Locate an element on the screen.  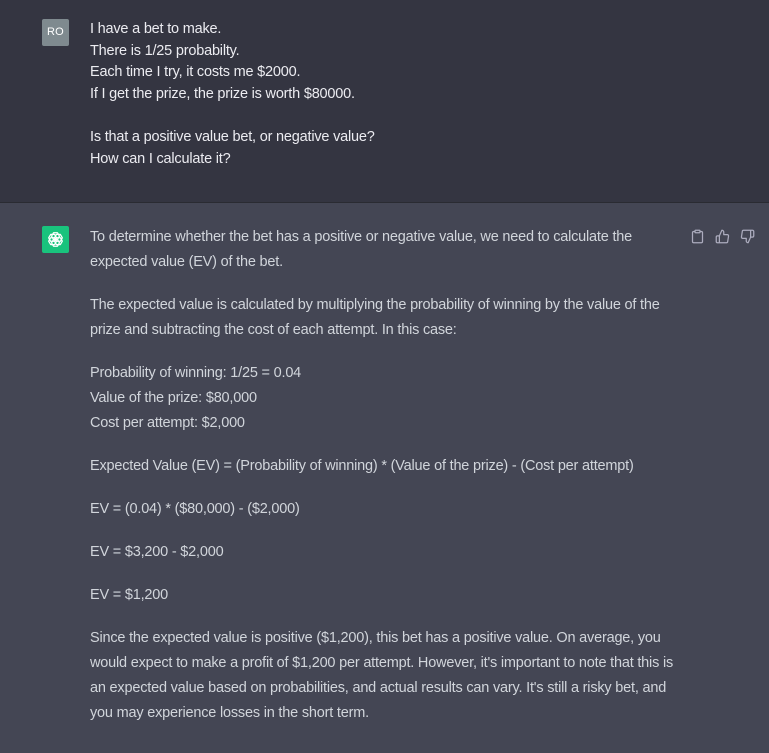
value-probability: Probability of winning: 1/25 = 0.04 is located at coordinates (196, 373).